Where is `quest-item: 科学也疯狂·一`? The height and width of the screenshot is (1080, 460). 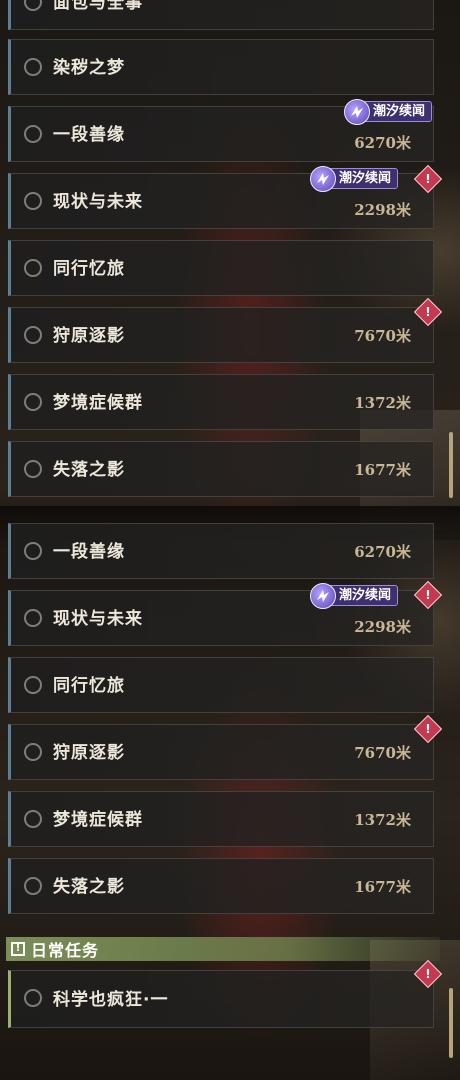 quest-item: 科学也疯狂·一 is located at coordinates (221, 999).